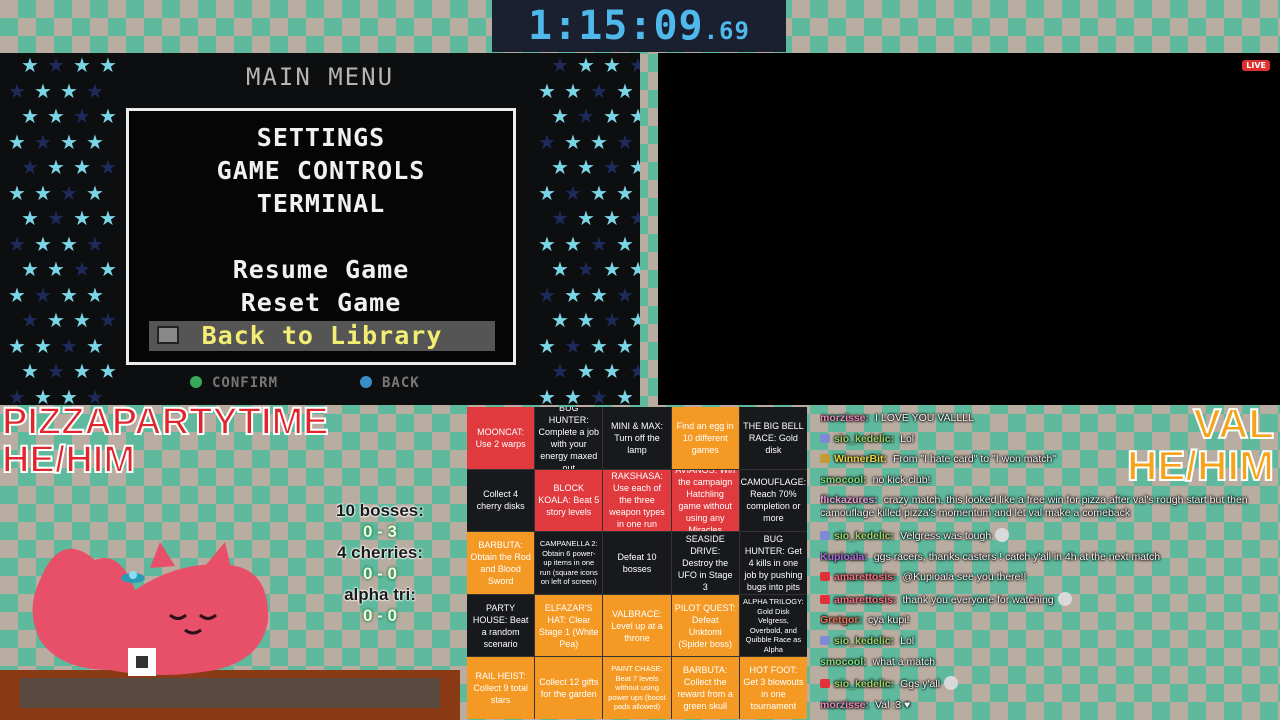  What do you see at coordinates (234, 383) in the screenshot?
I see `confirm-hint: CONFIRM` at bounding box center [234, 383].